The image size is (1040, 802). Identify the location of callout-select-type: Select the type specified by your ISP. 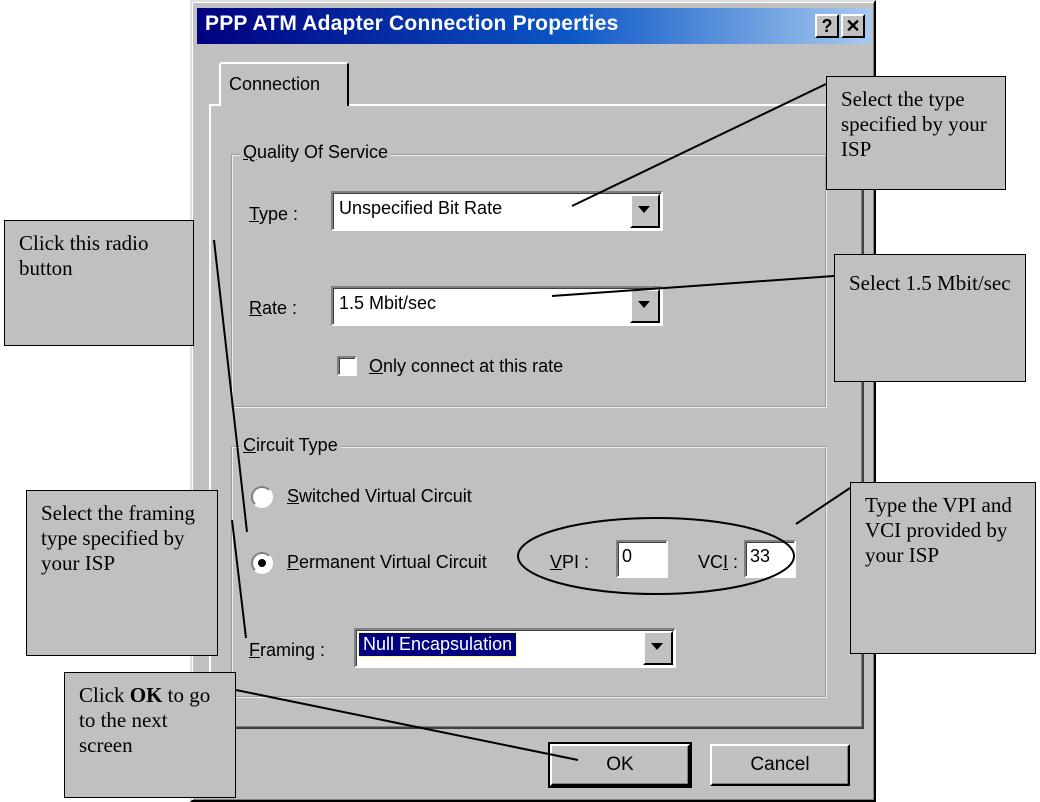
(916, 133).